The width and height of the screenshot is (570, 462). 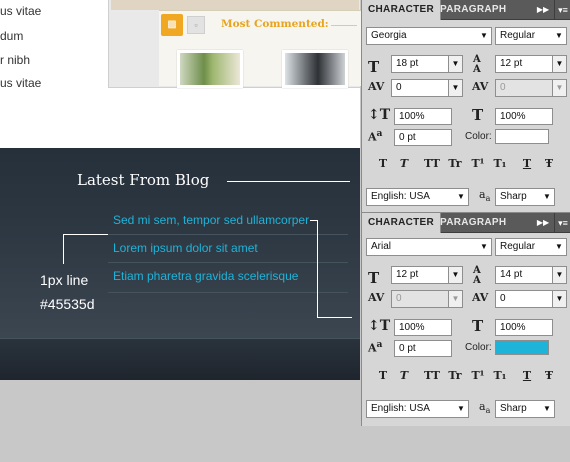 I want to click on font-size-value: 12 pt, so click(x=407, y=274).